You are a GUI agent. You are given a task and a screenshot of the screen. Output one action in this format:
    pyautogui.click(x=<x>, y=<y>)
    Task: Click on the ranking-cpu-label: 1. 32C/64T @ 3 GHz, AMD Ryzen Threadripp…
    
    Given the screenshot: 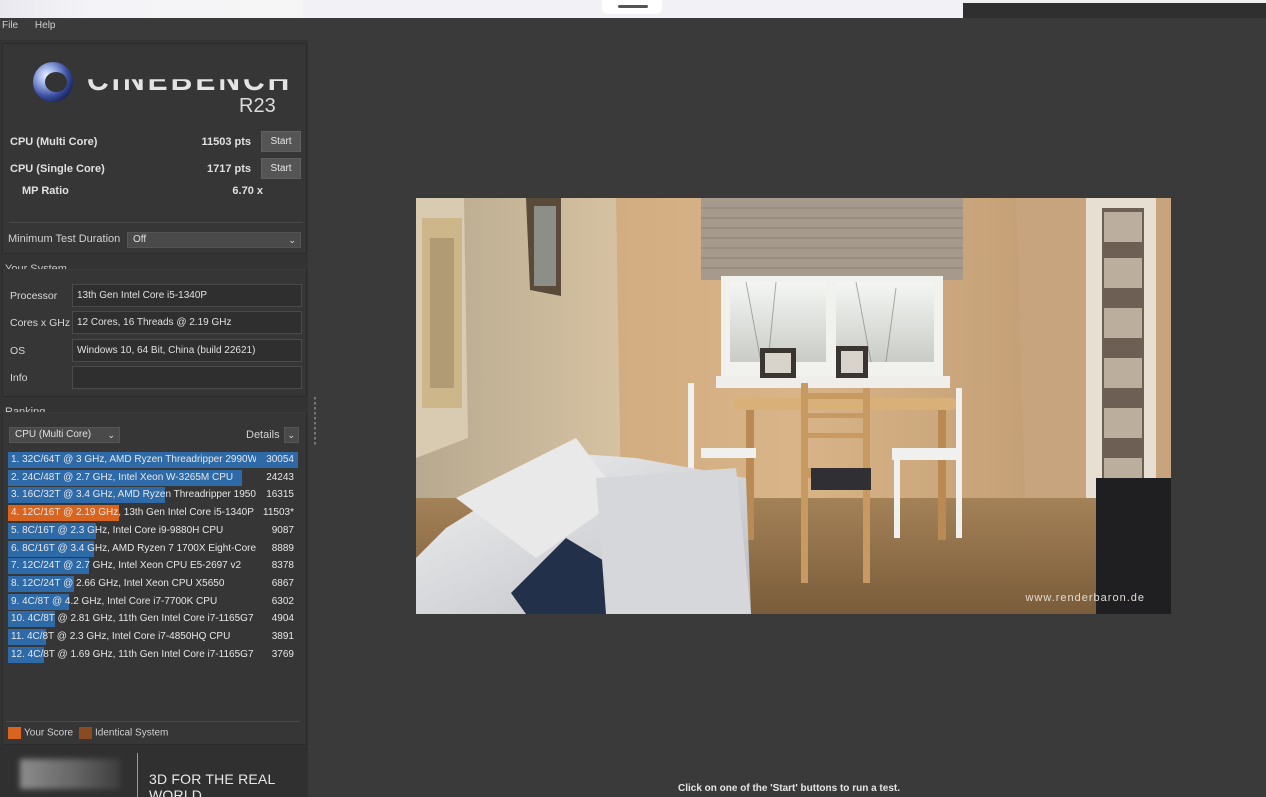 What is the action you would take?
    pyautogui.click(x=133, y=459)
    